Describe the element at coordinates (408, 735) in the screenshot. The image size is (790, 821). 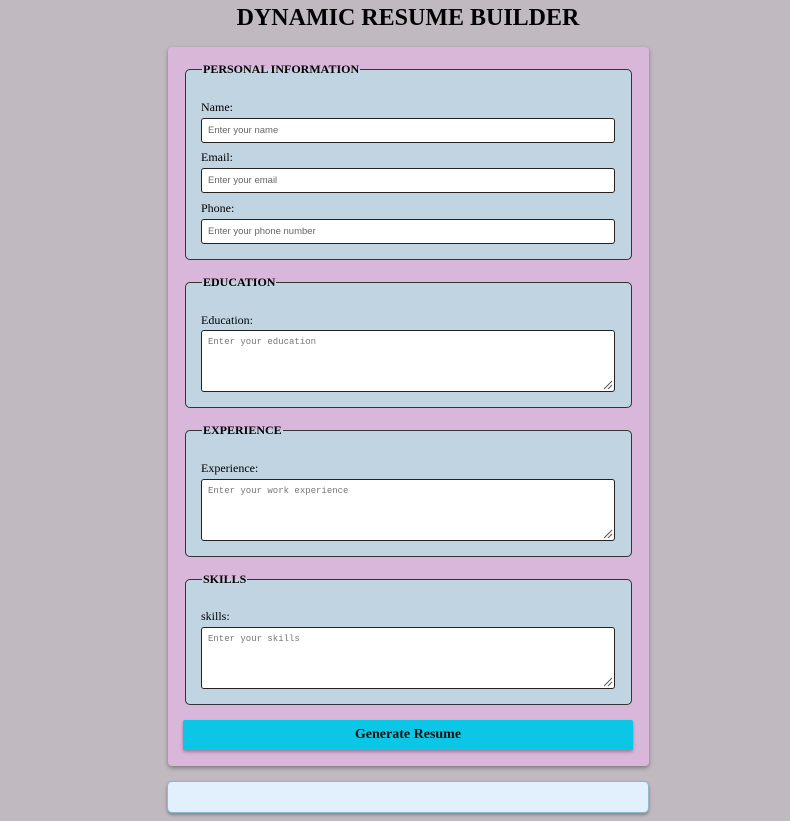
I see `generate-resume-button: Generate Resume` at that location.